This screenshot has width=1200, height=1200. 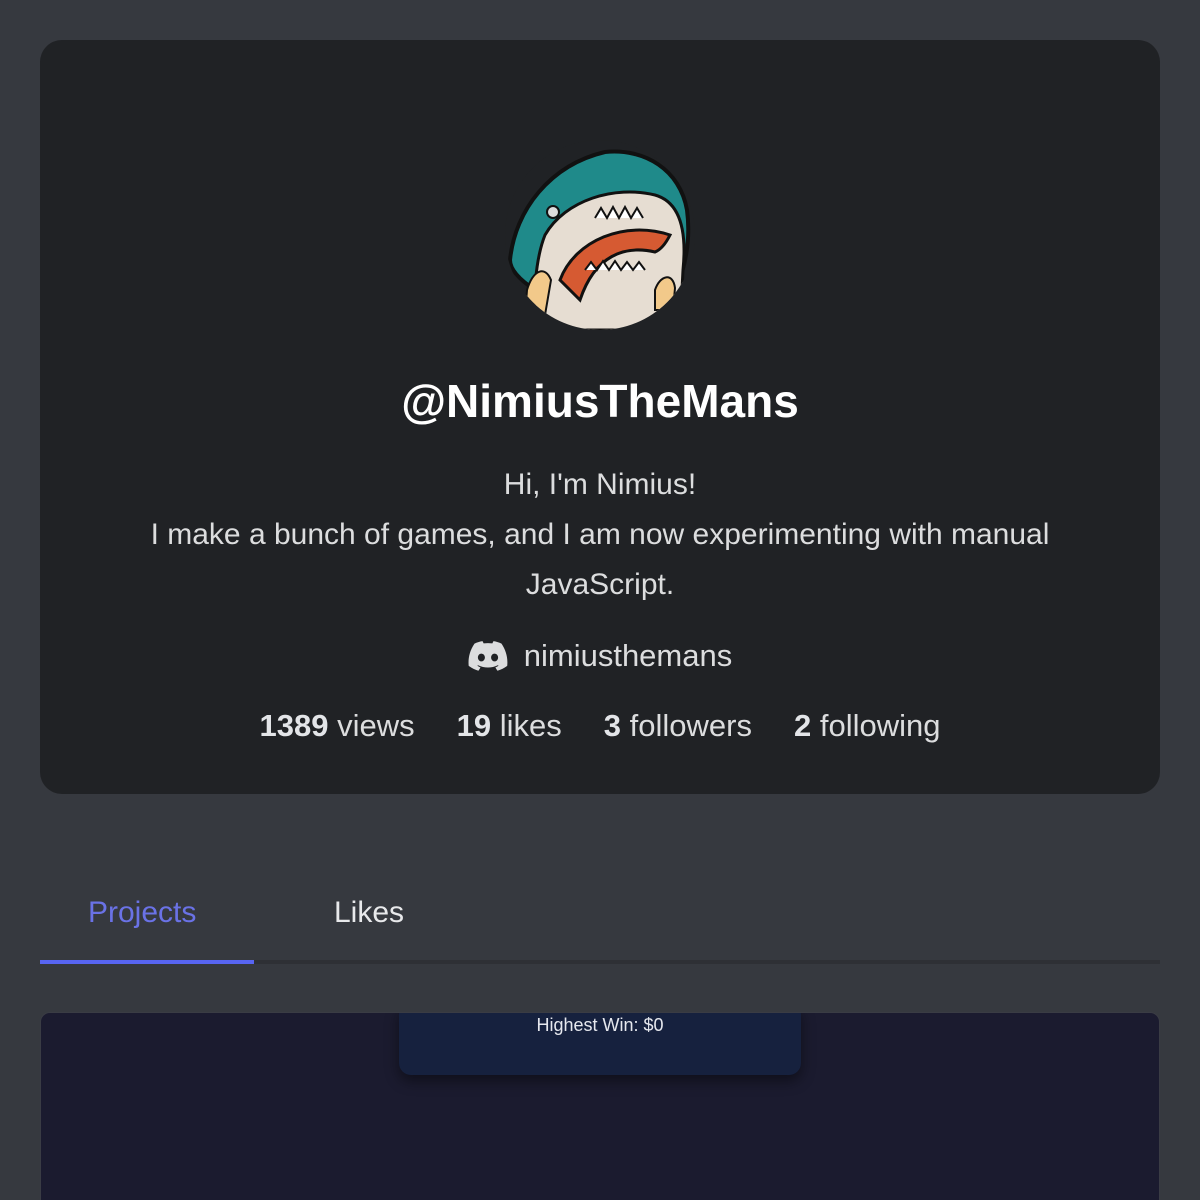 I want to click on stat-followers: 3 followers, so click(x=678, y=726).